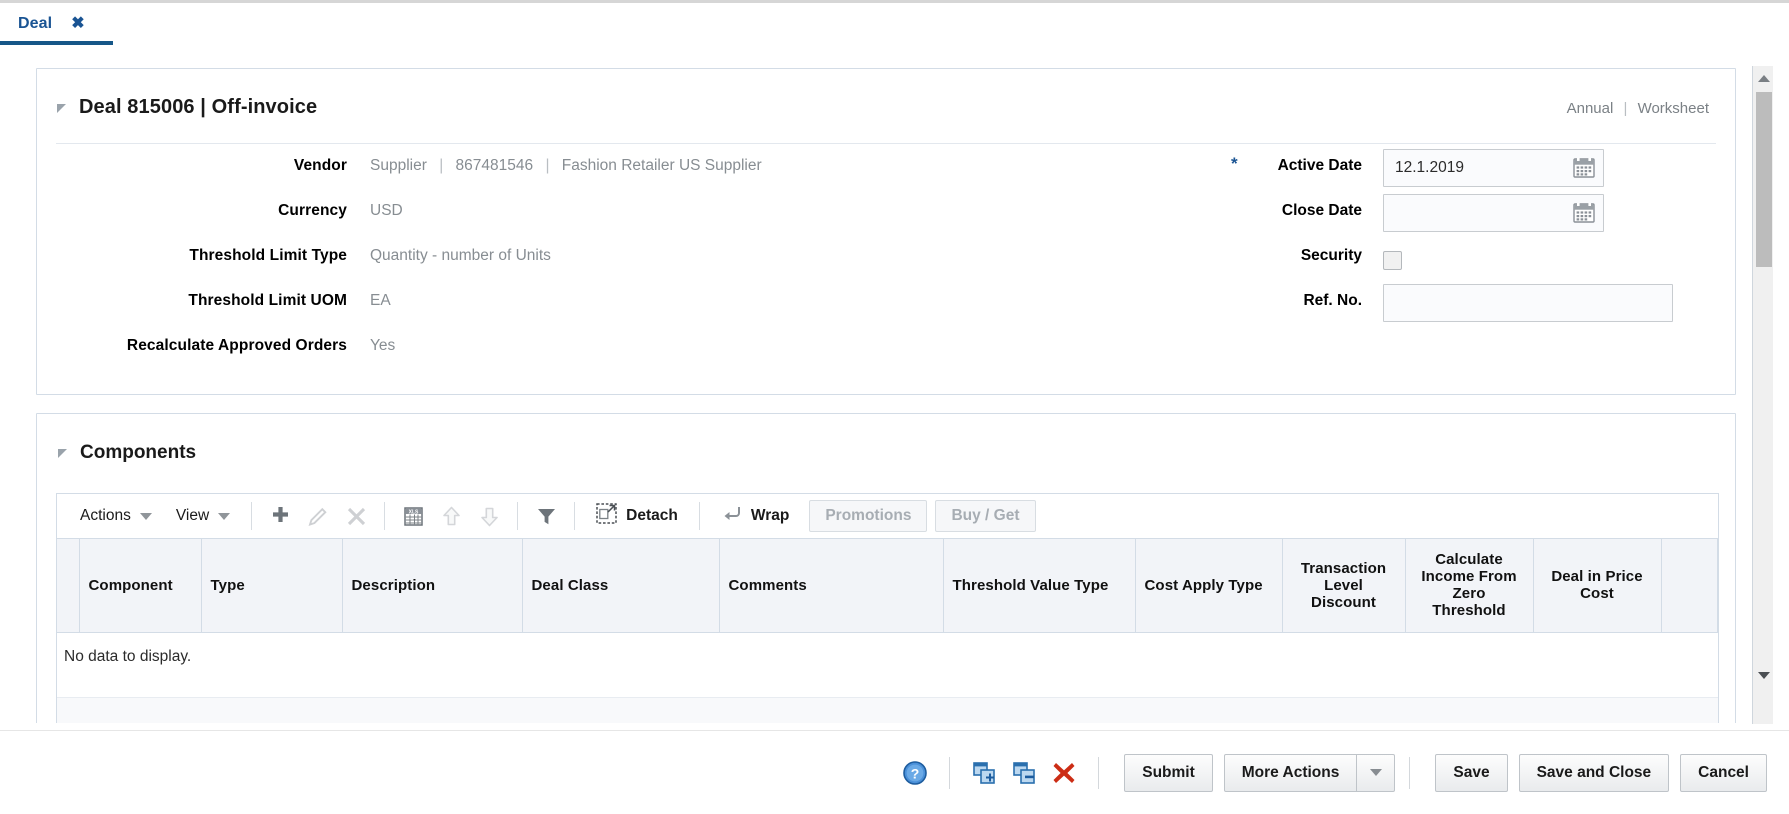  I want to click on detach-label: Detach, so click(652, 515).